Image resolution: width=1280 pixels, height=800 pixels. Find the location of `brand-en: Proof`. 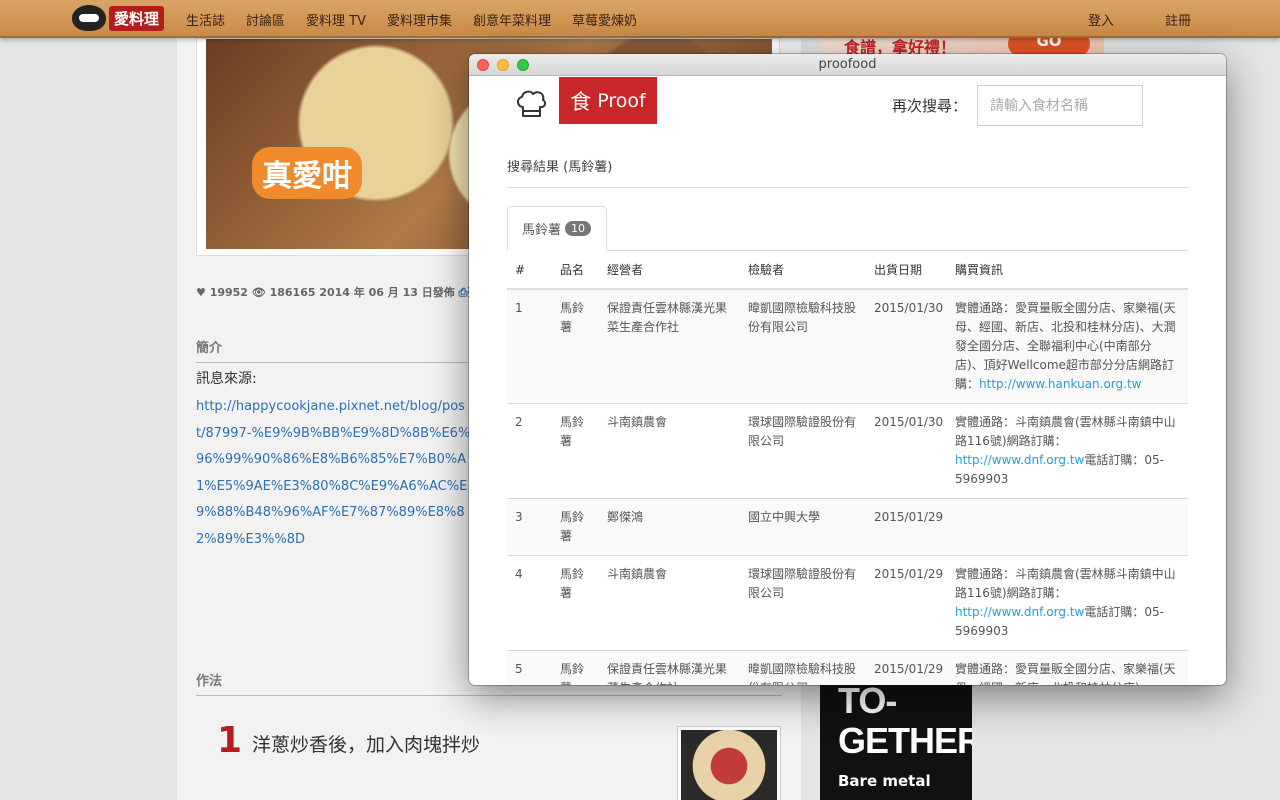

brand-en: Proof is located at coordinates (621, 100).